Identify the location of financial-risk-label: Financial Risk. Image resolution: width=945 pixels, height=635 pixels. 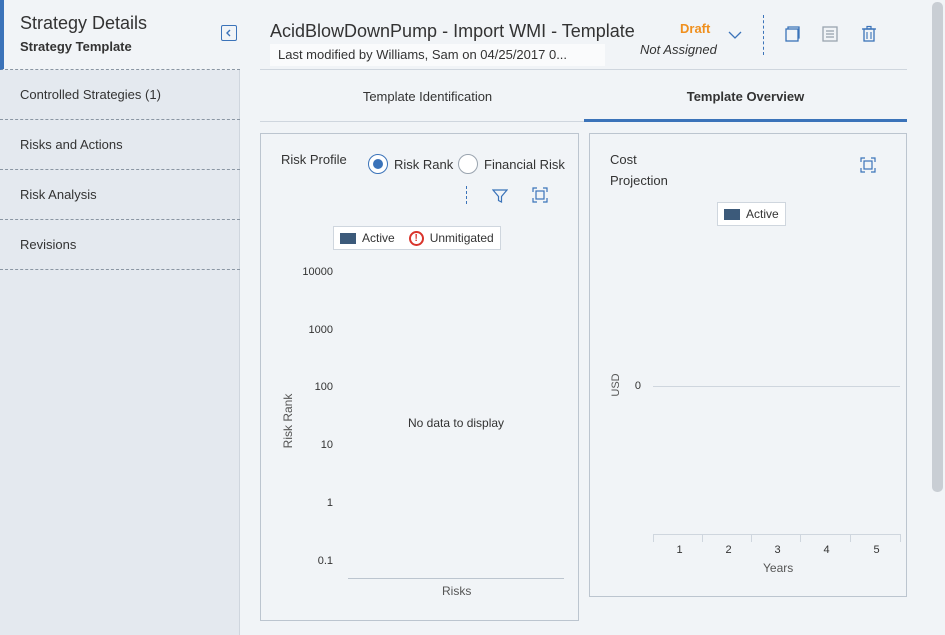
(524, 164).